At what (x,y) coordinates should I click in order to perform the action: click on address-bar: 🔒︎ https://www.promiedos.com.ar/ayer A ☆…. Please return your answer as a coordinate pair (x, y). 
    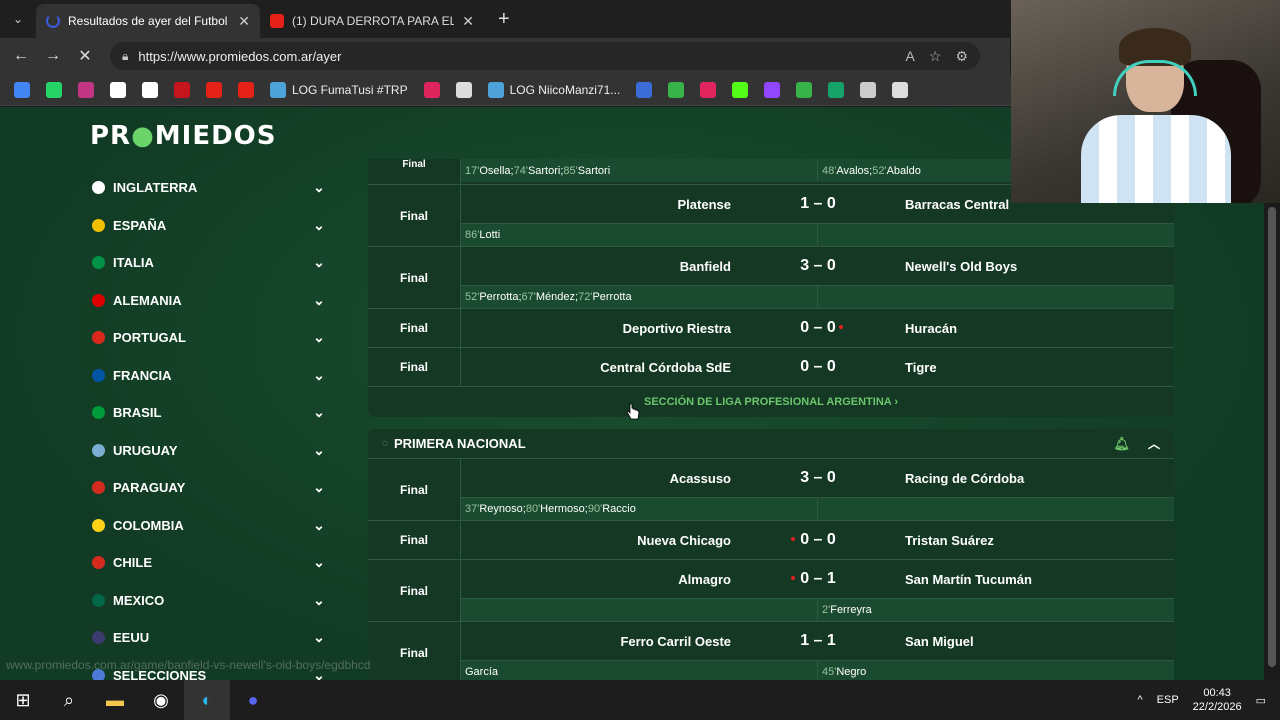
    Looking at the image, I should click on (545, 56).